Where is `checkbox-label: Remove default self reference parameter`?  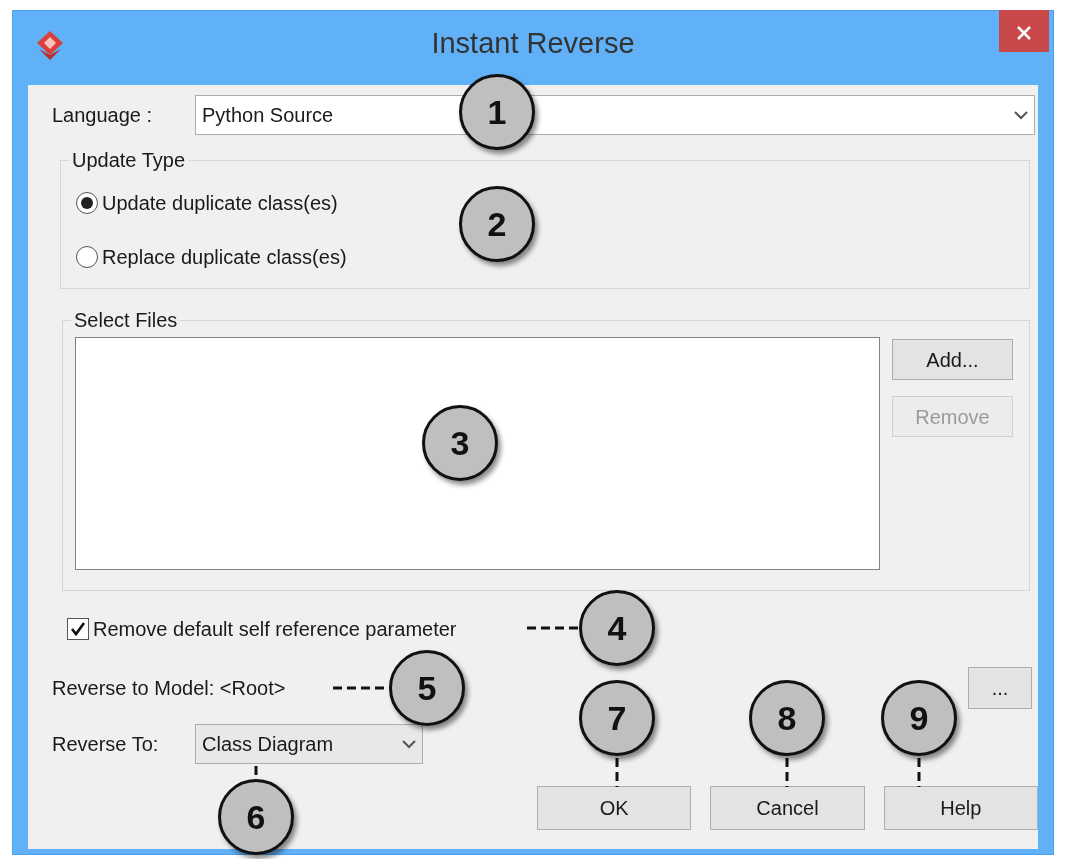
checkbox-label: Remove default self reference parameter is located at coordinates (275, 629).